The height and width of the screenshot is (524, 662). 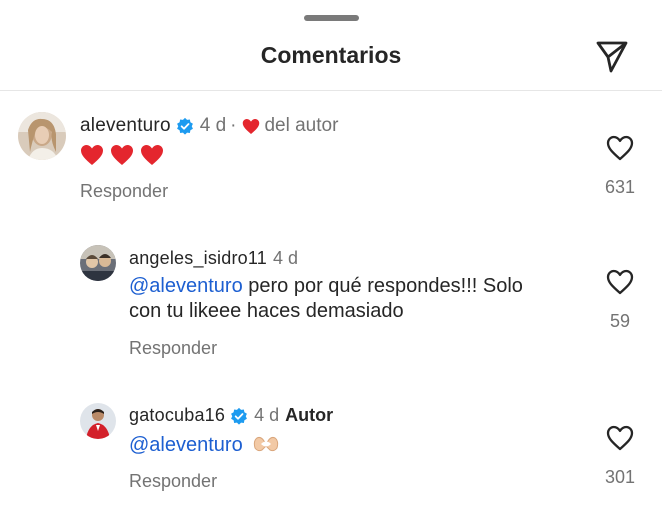 I want to click on page-title: Comentarios, so click(x=331, y=55).